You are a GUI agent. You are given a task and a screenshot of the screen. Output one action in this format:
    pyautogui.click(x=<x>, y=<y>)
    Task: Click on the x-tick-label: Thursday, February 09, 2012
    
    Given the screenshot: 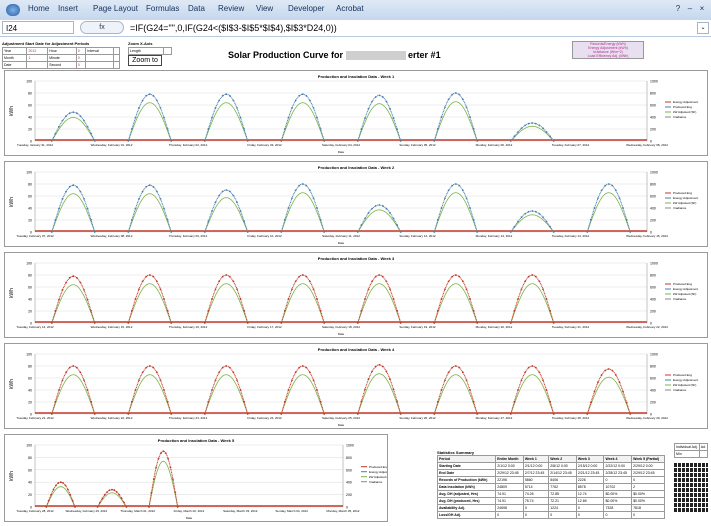 What is the action you would take?
    pyautogui.click(x=188, y=236)
    